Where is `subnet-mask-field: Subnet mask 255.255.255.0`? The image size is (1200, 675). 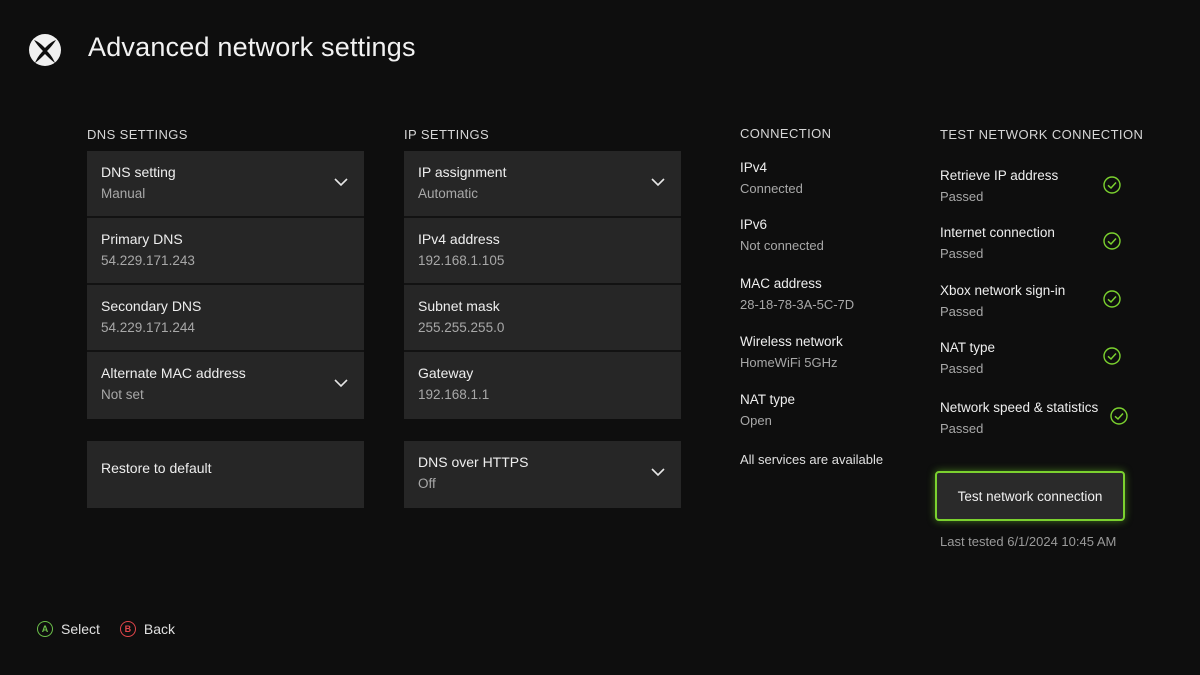
subnet-mask-field: Subnet mask 255.255.255.0 is located at coordinates (542, 318).